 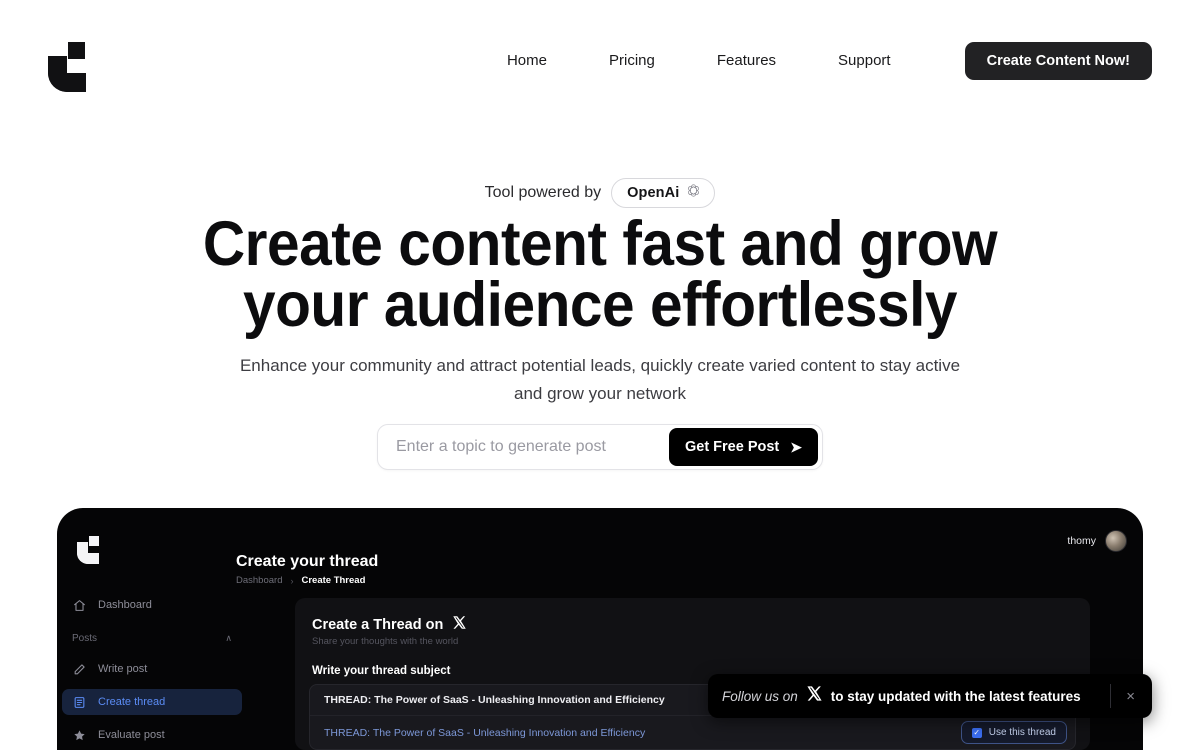 What do you see at coordinates (131, 735) in the screenshot?
I see `sidebar-item-evaluate-post-label: Evaluate post` at bounding box center [131, 735].